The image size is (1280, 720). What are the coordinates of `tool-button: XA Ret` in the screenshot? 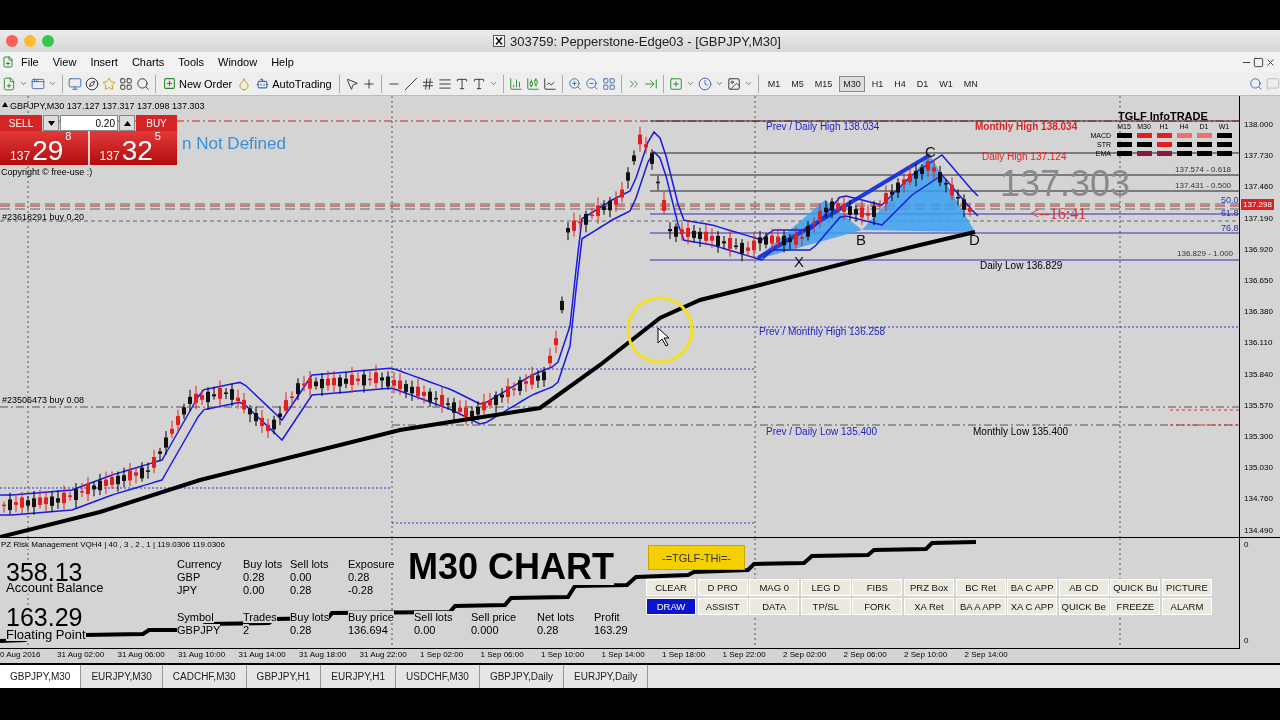 It's located at (928, 606).